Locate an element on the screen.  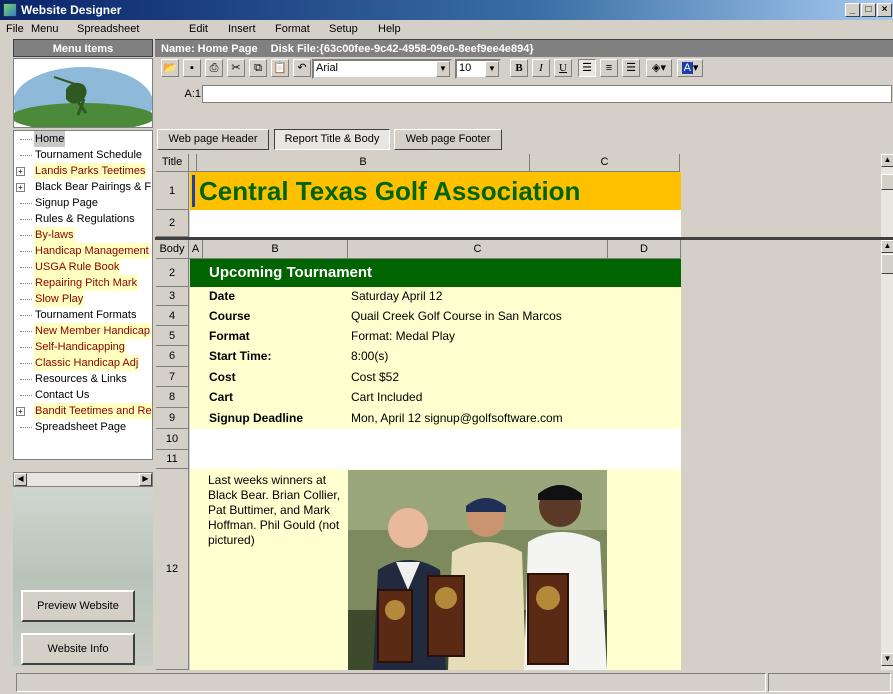
open-icon: 📂 is located at coordinates (170, 68).